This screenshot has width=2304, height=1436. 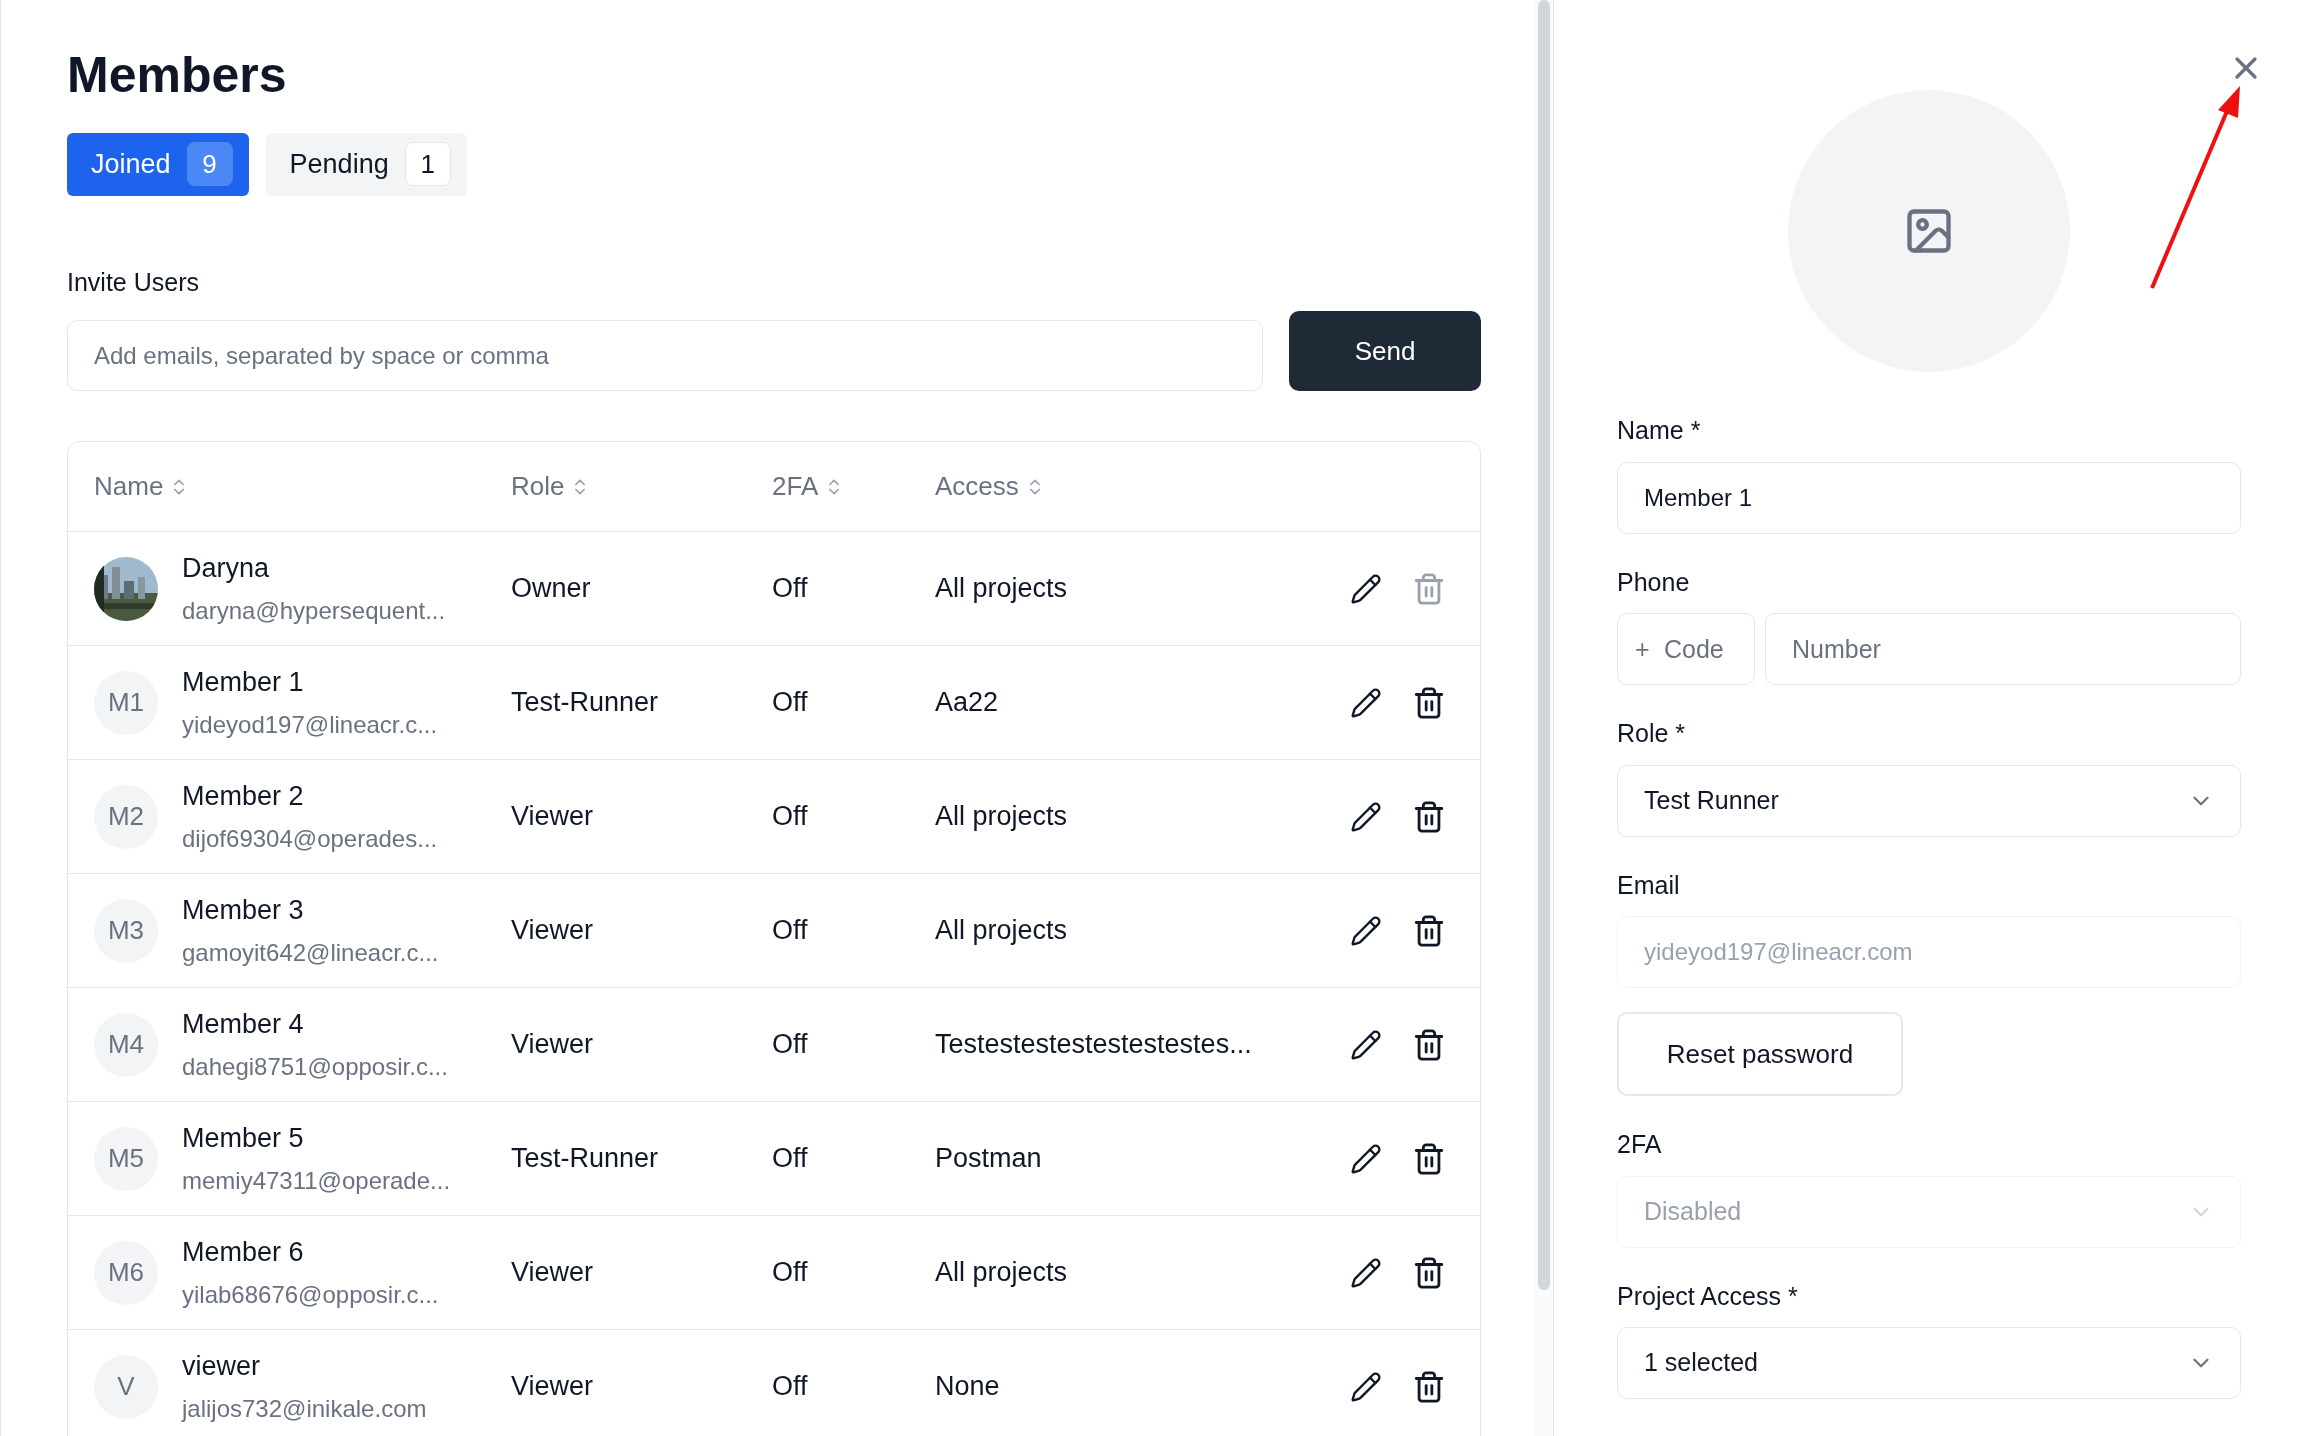 What do you see at coordinates (1929, 800) in the screenshot?
I see `select-field: Test Runner` at bounding box center [1929, 800].